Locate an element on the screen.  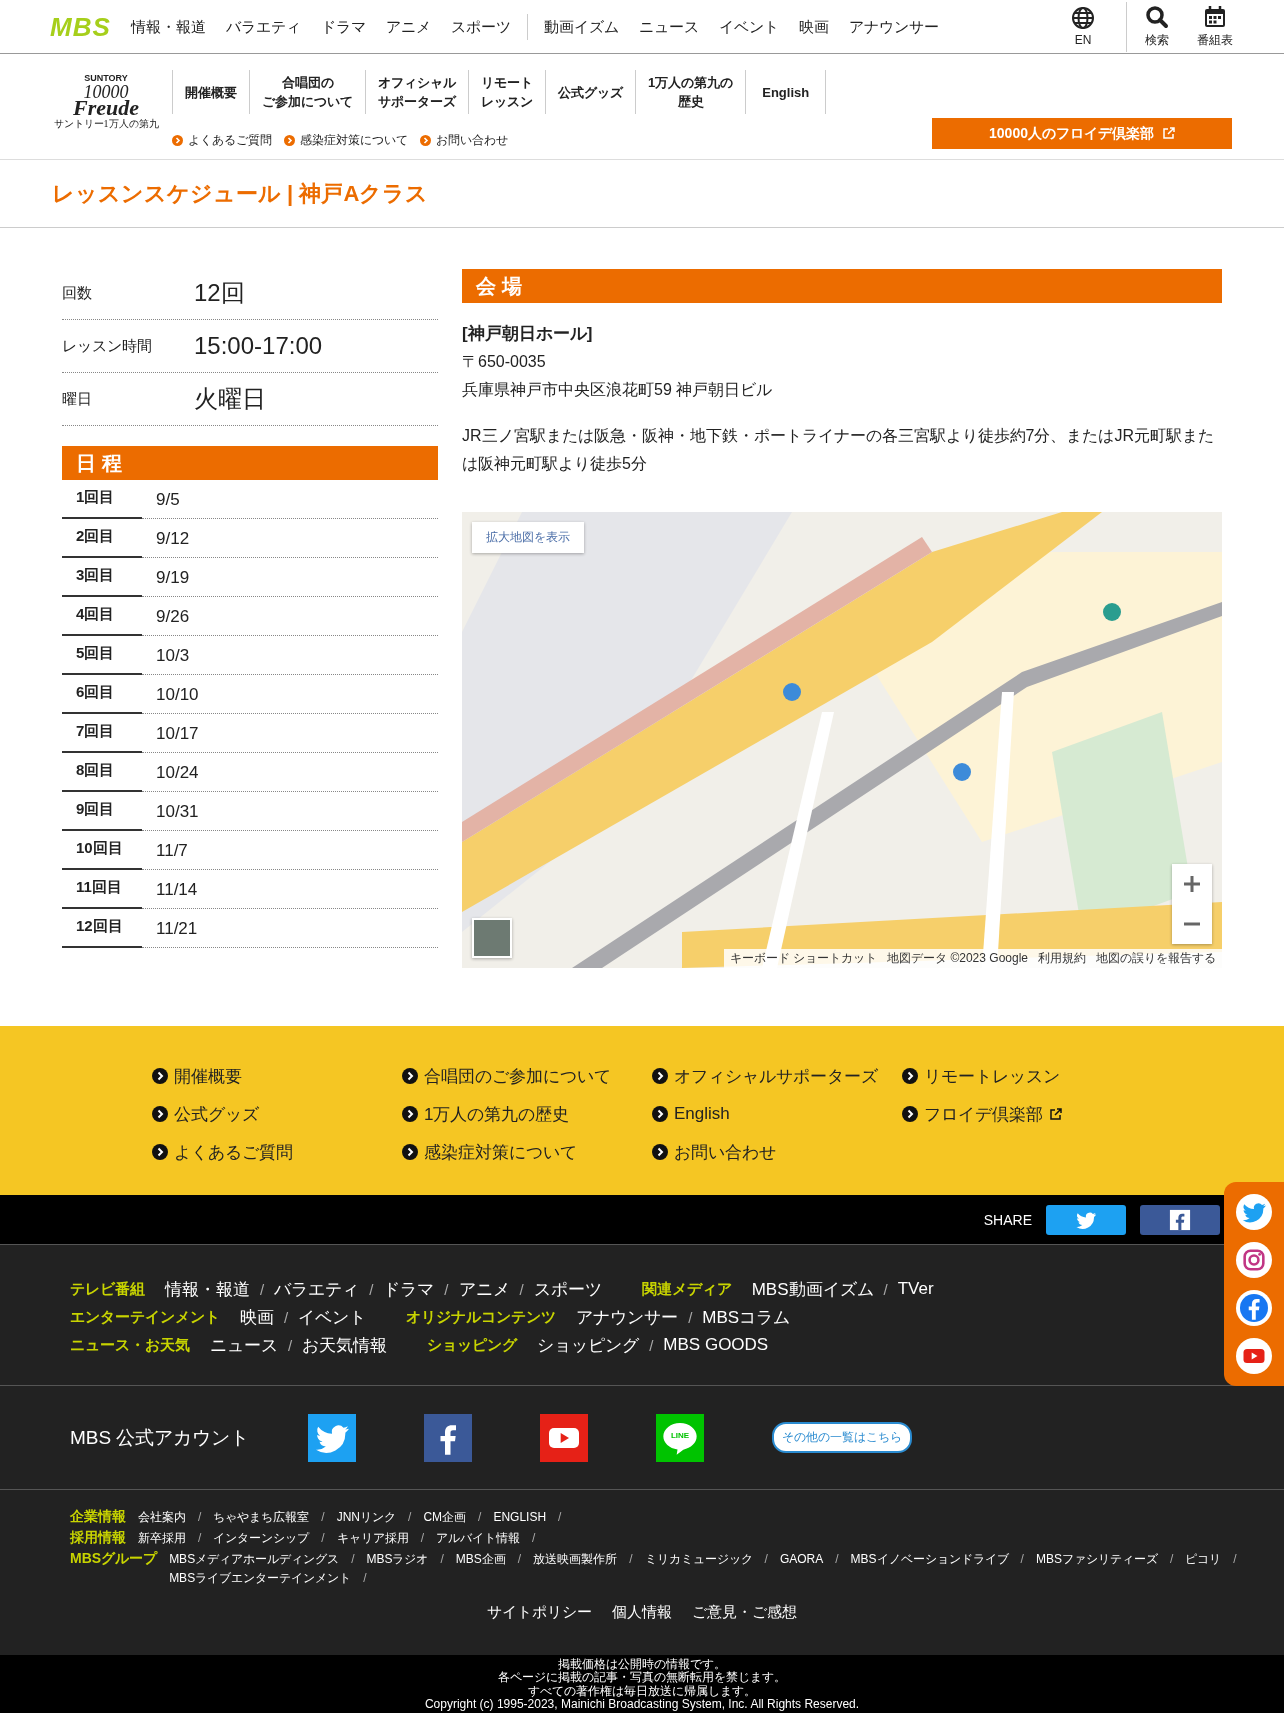
footer-link: アルバイト情報 is located at coordinates (478, 1538).